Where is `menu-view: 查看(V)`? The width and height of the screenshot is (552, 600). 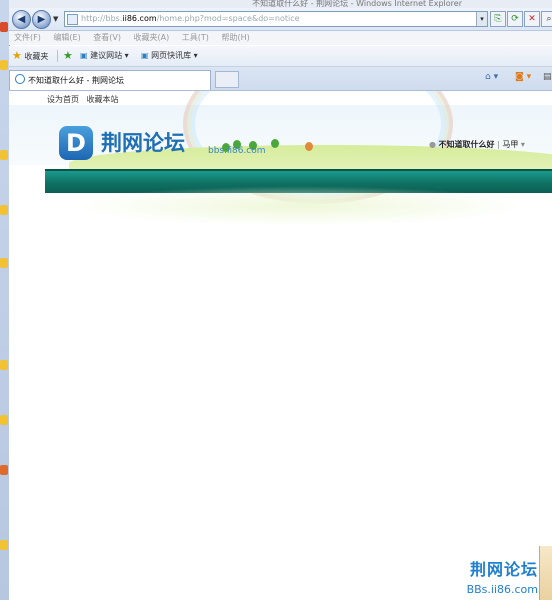
menu-view: 查看(V) is located at coordinates (107, 37).